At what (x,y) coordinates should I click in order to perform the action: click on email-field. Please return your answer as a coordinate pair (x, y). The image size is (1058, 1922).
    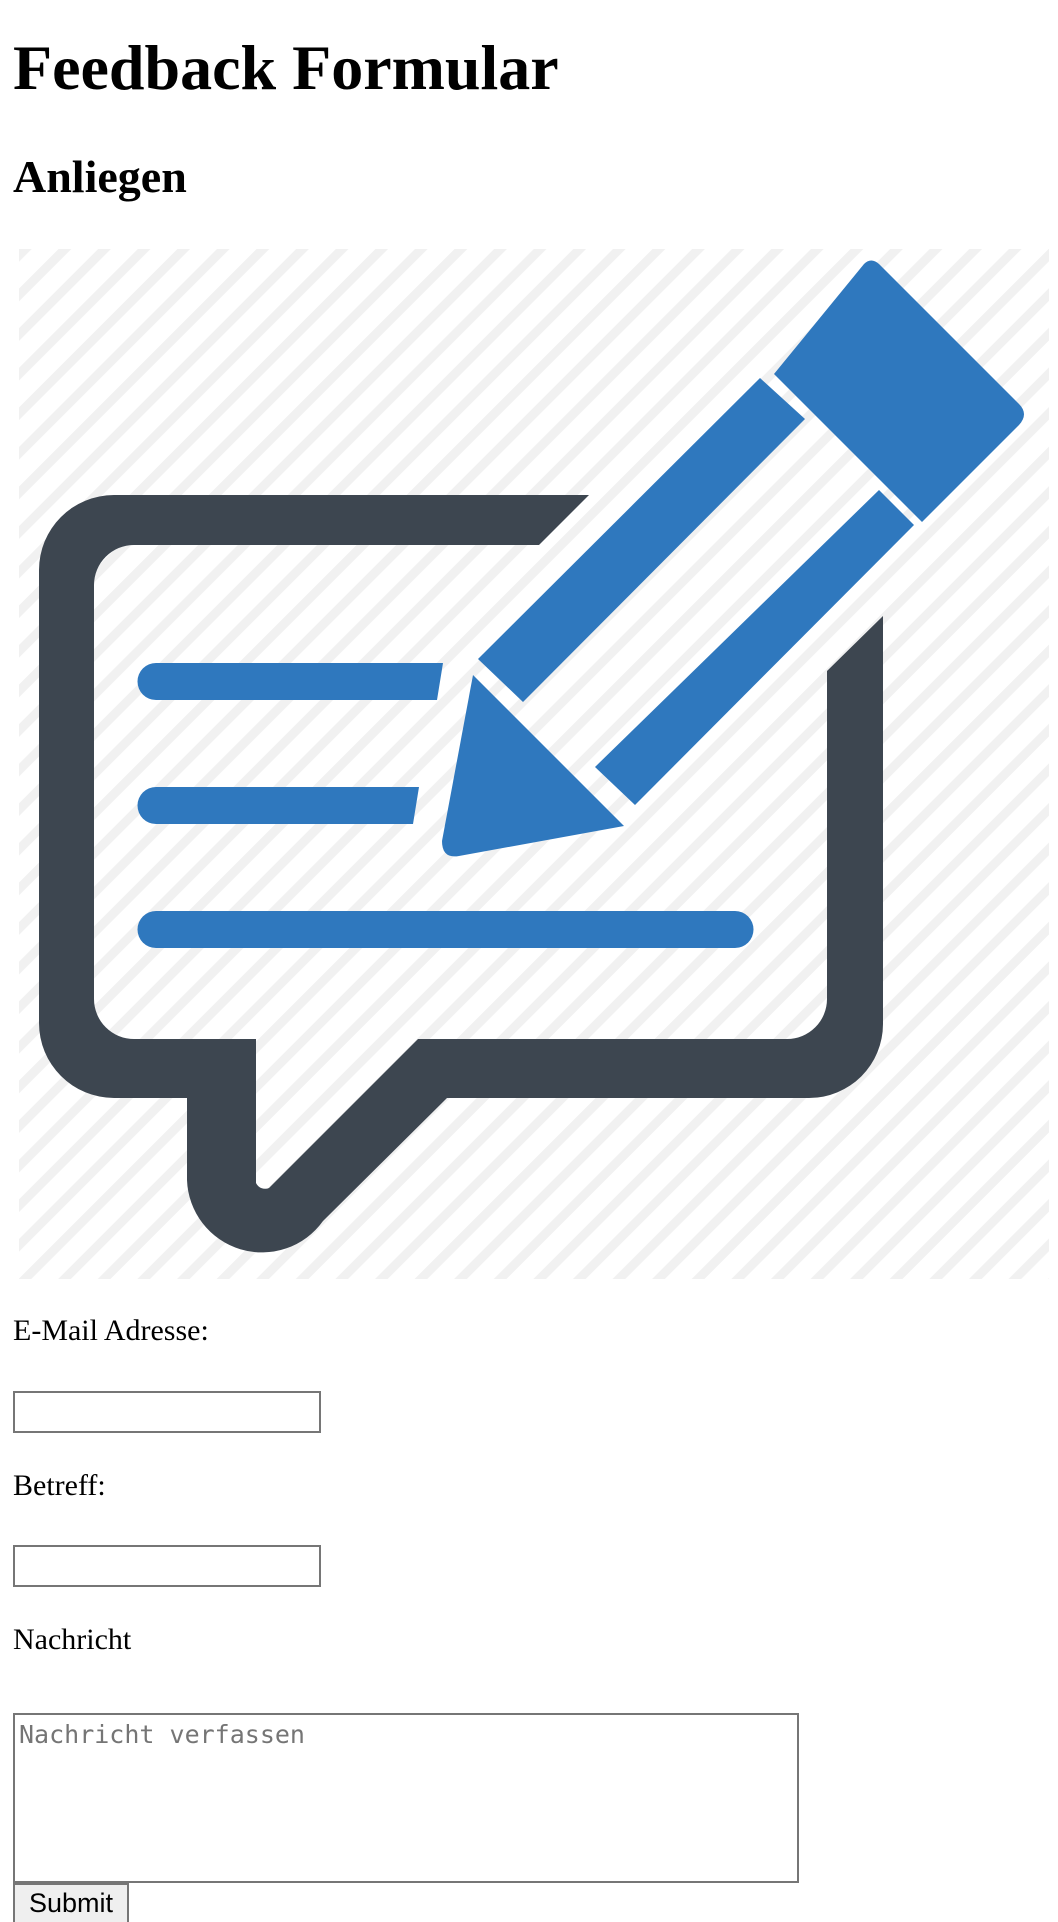
    Looking at the image, I should click on (167, 1412).